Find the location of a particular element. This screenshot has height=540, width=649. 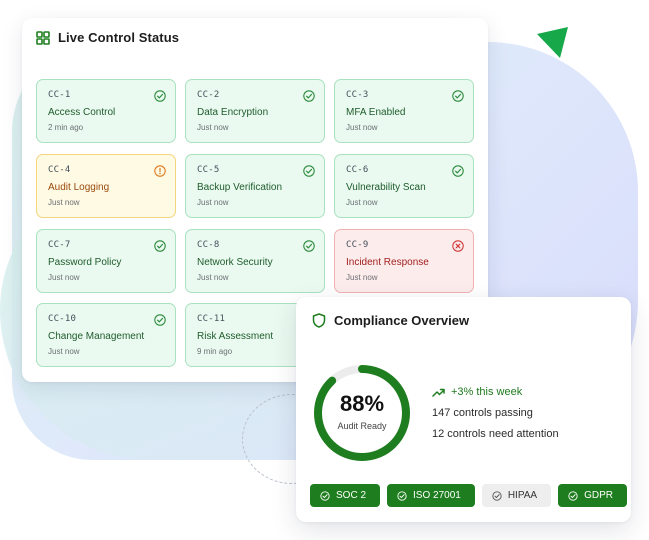

framework-badge-soc-2: SOC 2 is located at coordinates (345, 495).